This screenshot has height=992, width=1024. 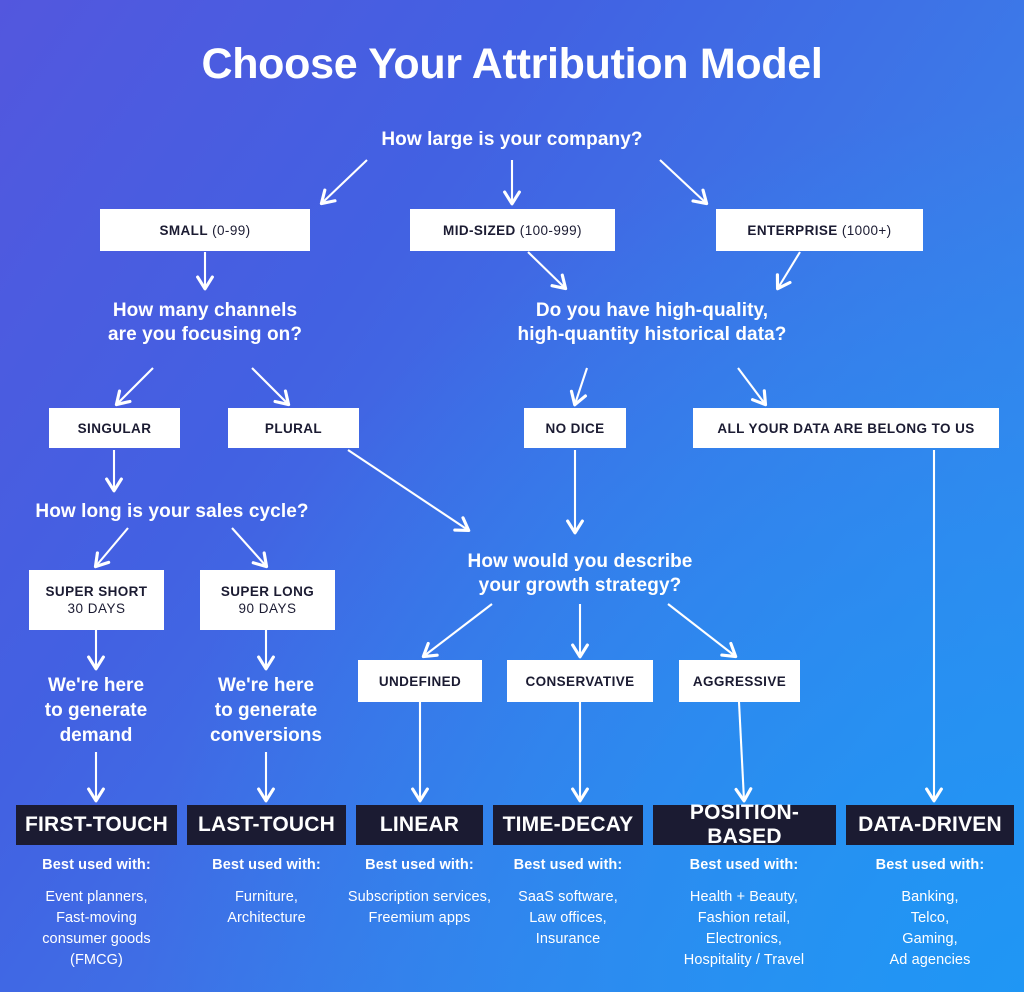 I want to click on box-small-range: (0-99), so click(x=229, y=230).